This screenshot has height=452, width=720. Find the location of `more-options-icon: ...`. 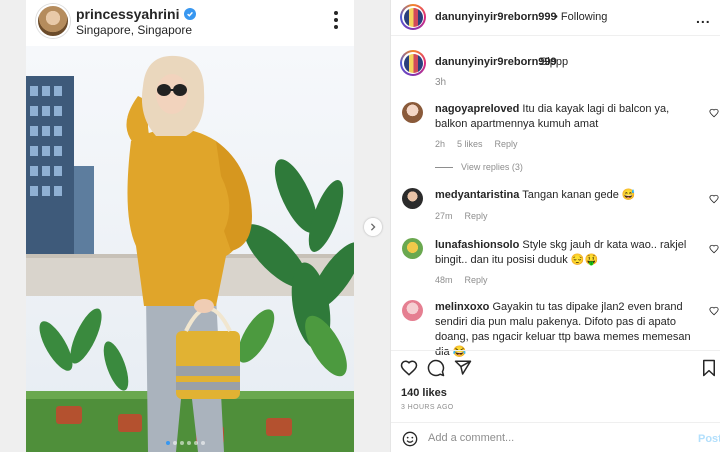

more-options-icon: ... is located at coordinates (703, 18).